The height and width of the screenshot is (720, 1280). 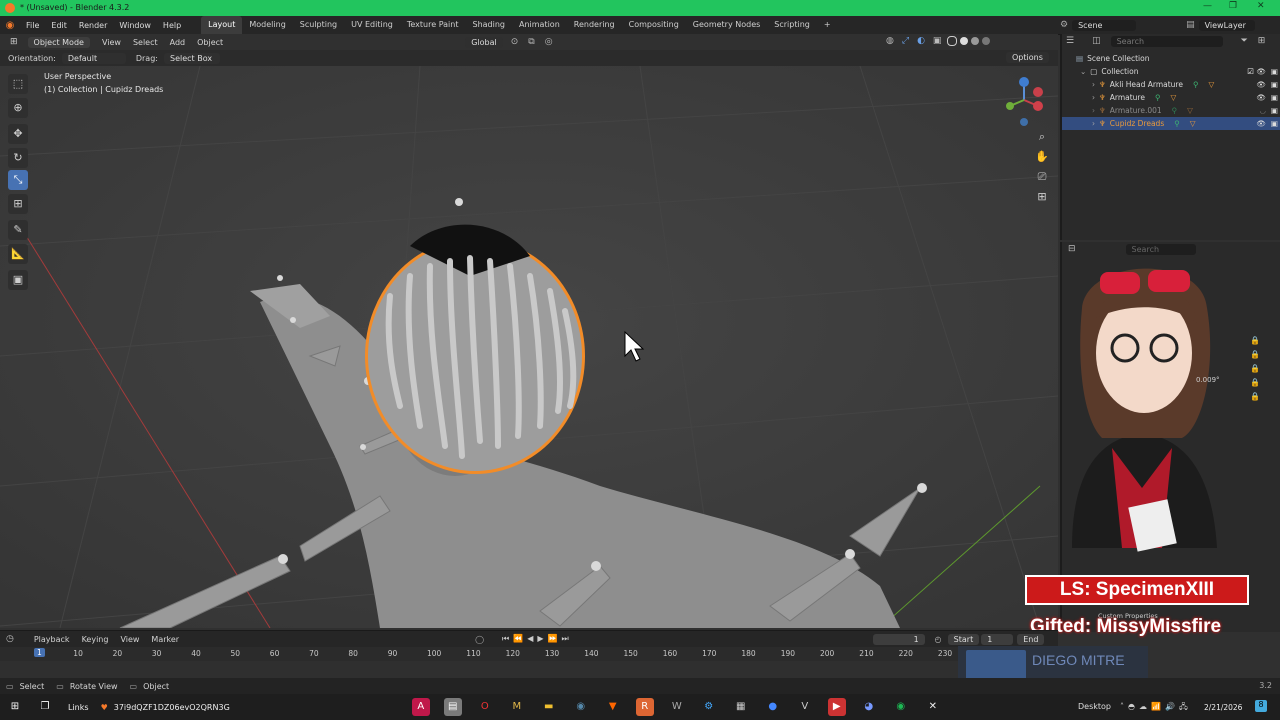 I want to click on mode-dropdown: Object Mode, so click(x=58, y=42).